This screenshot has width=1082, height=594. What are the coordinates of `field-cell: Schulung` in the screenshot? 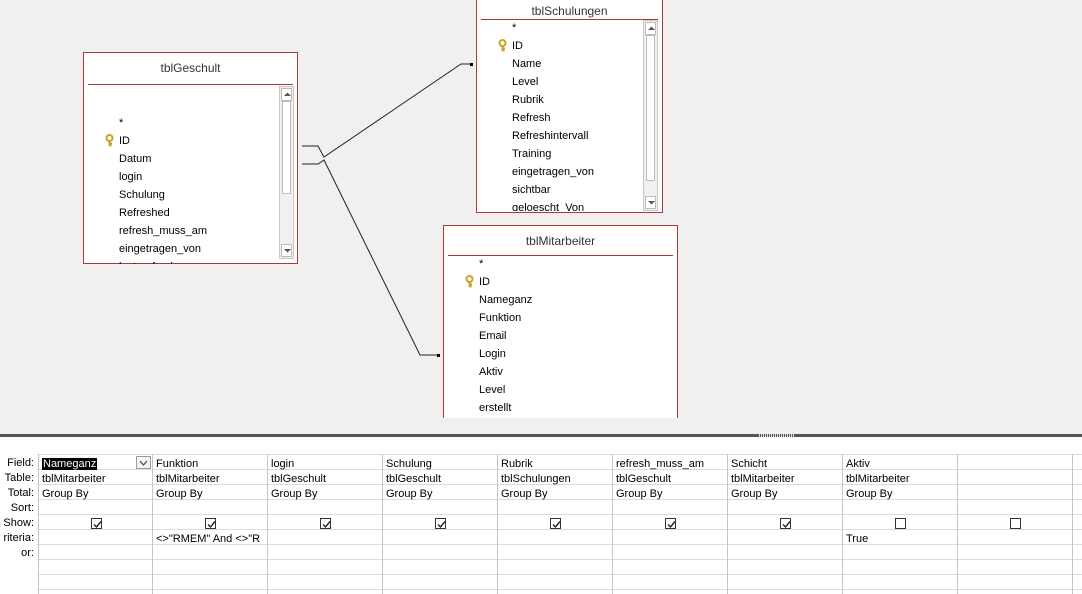 It's located at (440, 464).